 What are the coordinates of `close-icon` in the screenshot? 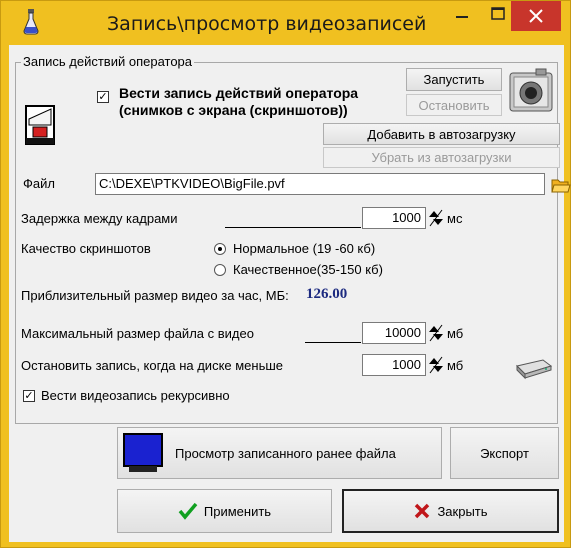 It's located at (536, 16).